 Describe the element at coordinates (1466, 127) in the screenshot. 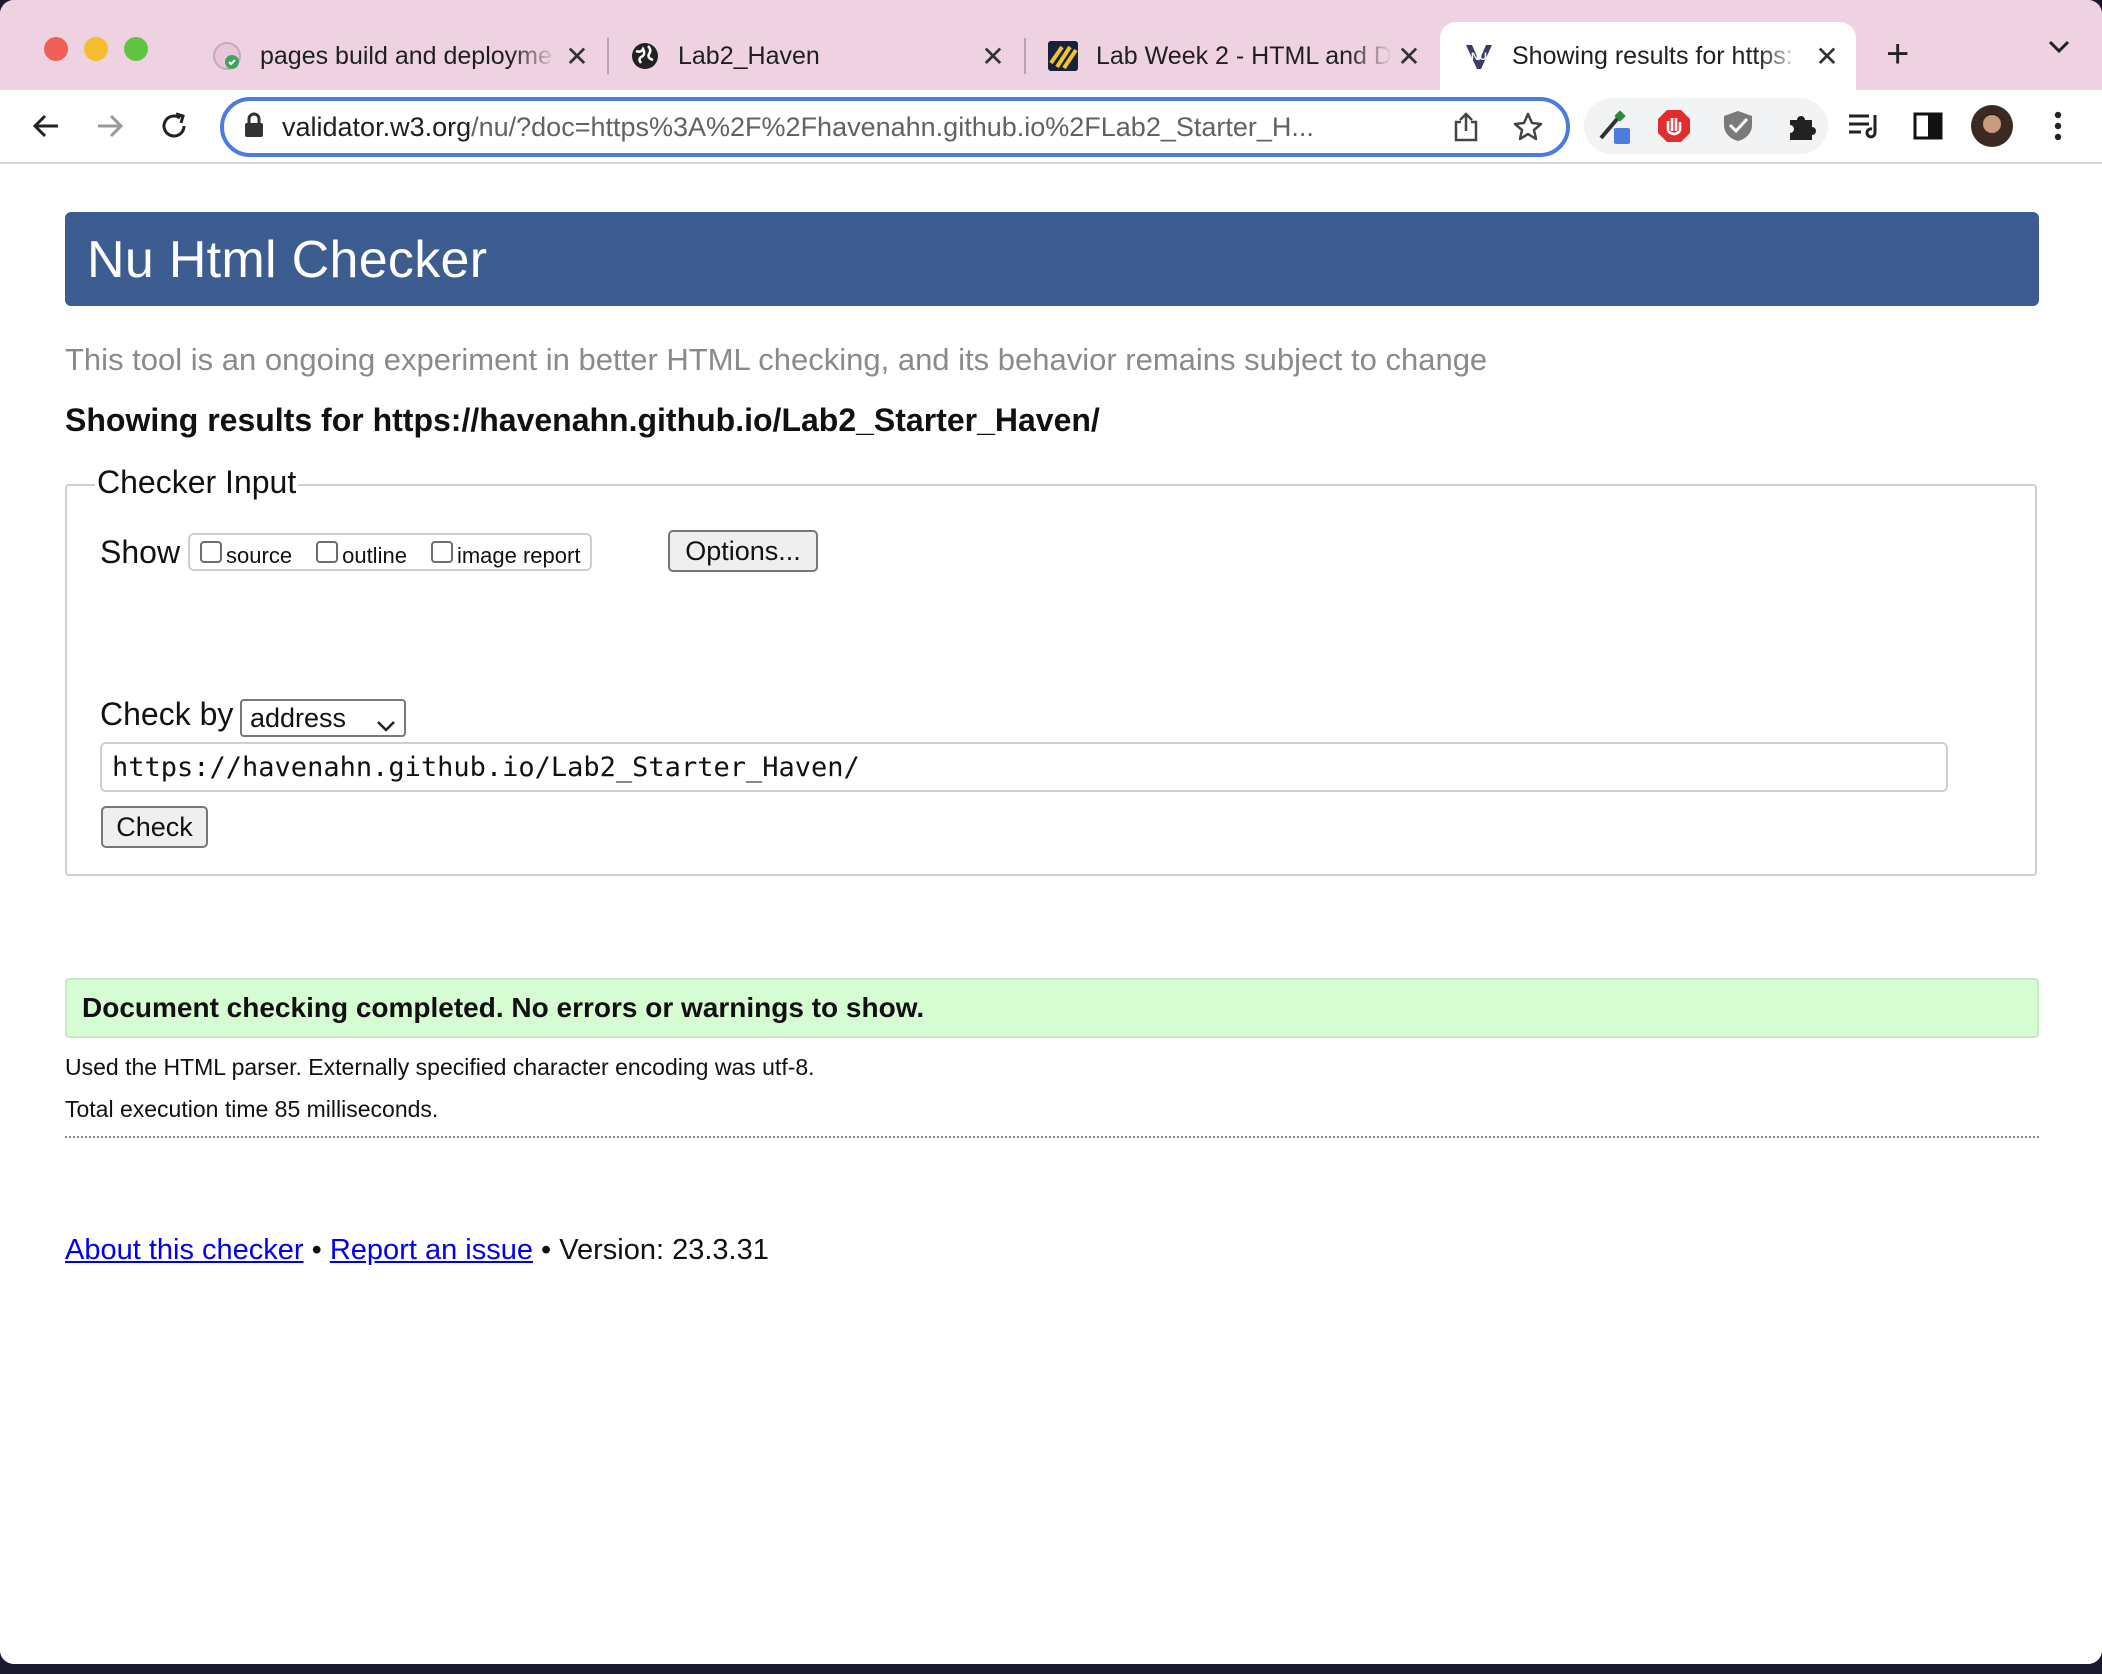

I see `share-icon` at that location.